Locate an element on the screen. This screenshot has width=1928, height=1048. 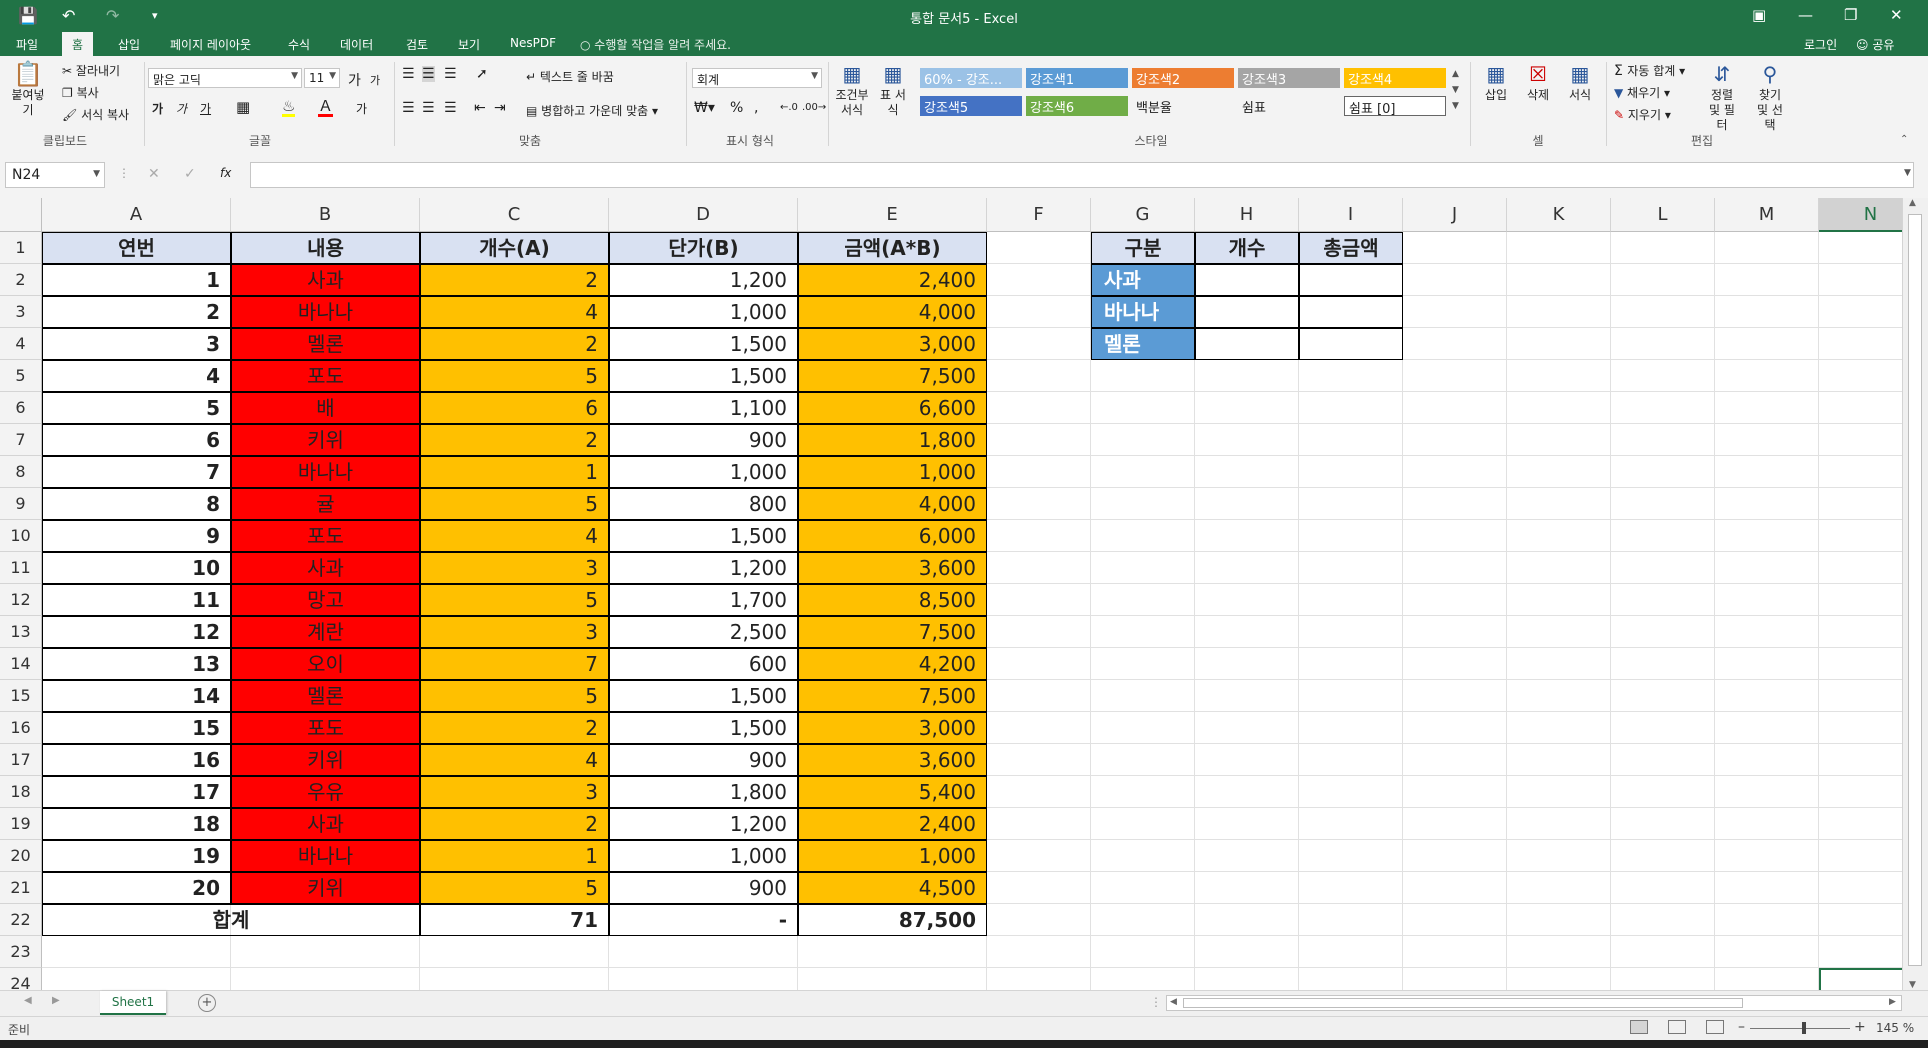
percent-button: % is located at coordinates (736, 108).